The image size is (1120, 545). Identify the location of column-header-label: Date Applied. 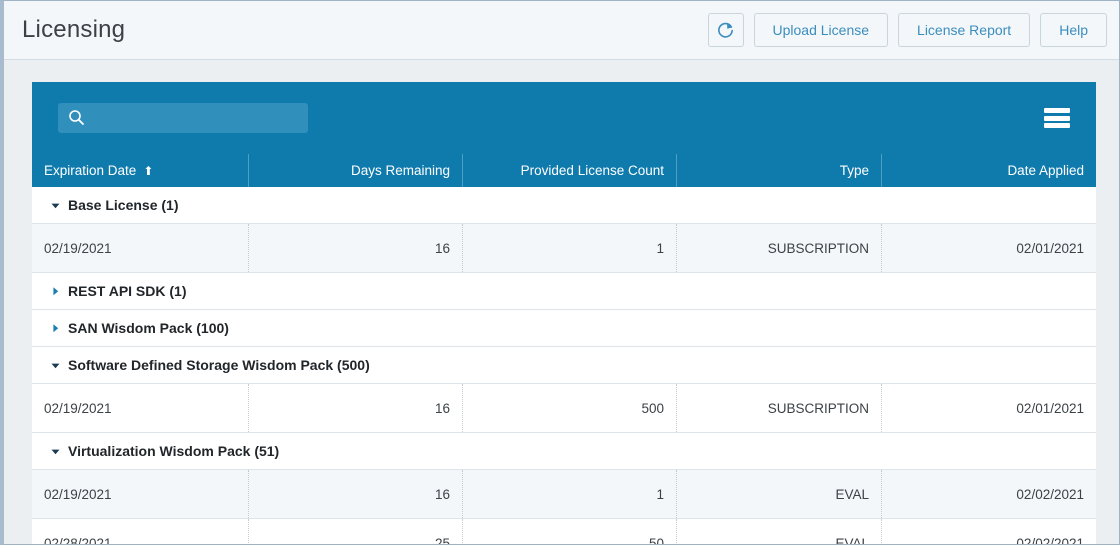
(1045, 170).